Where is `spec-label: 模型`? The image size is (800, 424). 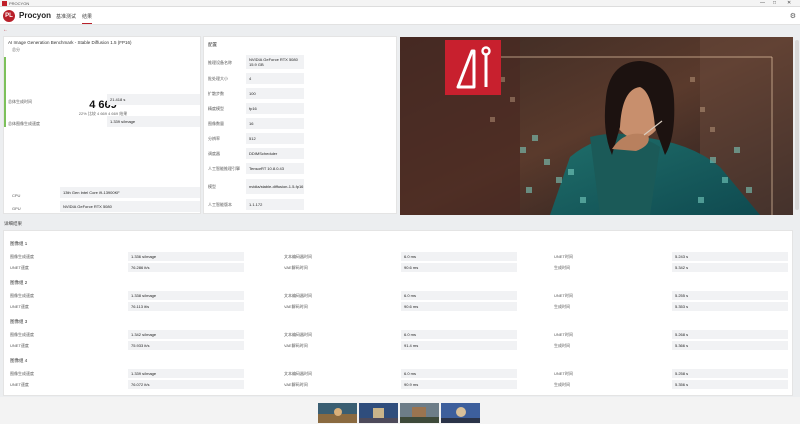 spec-label: 模型 is located at coordinates (212, 186).